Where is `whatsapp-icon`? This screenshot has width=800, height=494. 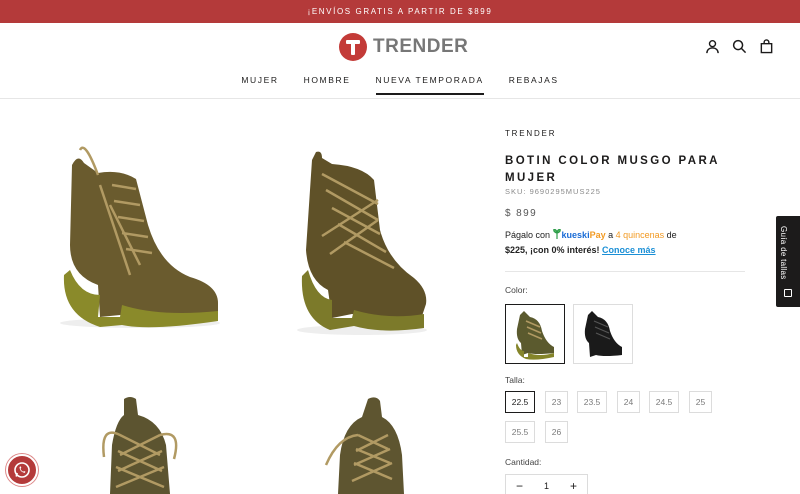 whatsapp-icon is located at coordinates (22, 470).